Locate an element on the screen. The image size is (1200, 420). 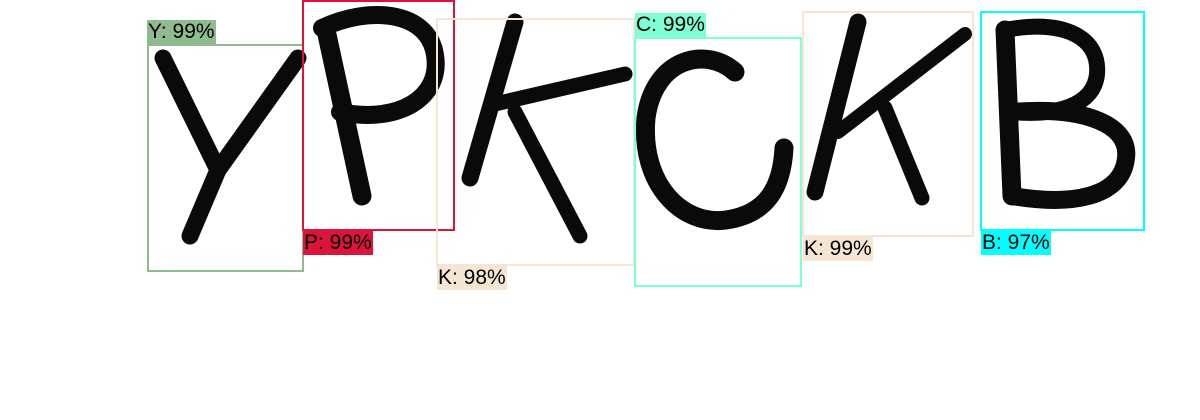
detection-label-b: B: 97% is located at coordinates (1016, 243).